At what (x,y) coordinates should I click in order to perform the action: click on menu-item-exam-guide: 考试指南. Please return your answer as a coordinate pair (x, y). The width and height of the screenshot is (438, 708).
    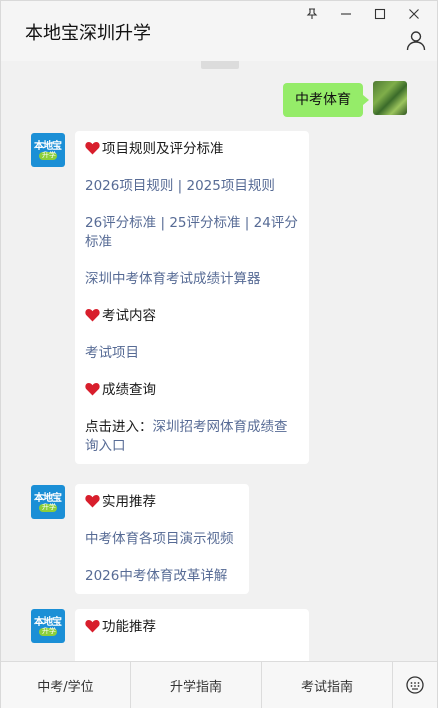
    Looking at the image, I should click on (327, 685).